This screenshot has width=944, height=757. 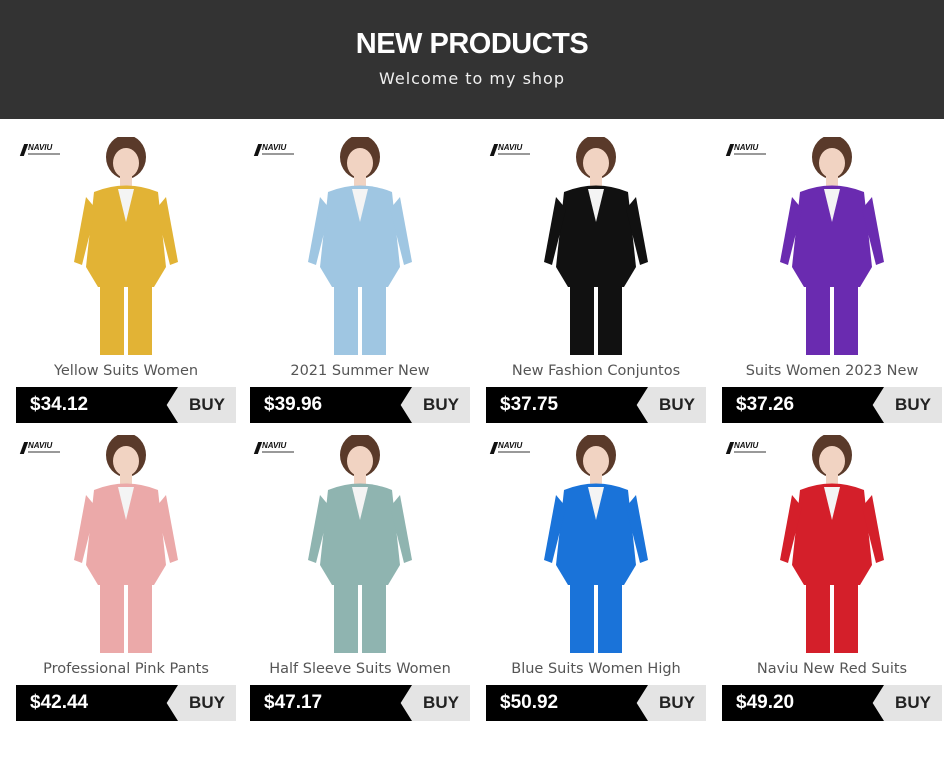 I want to click on product-name: New Fashion Conjuntos, so click(x=596, y=371).